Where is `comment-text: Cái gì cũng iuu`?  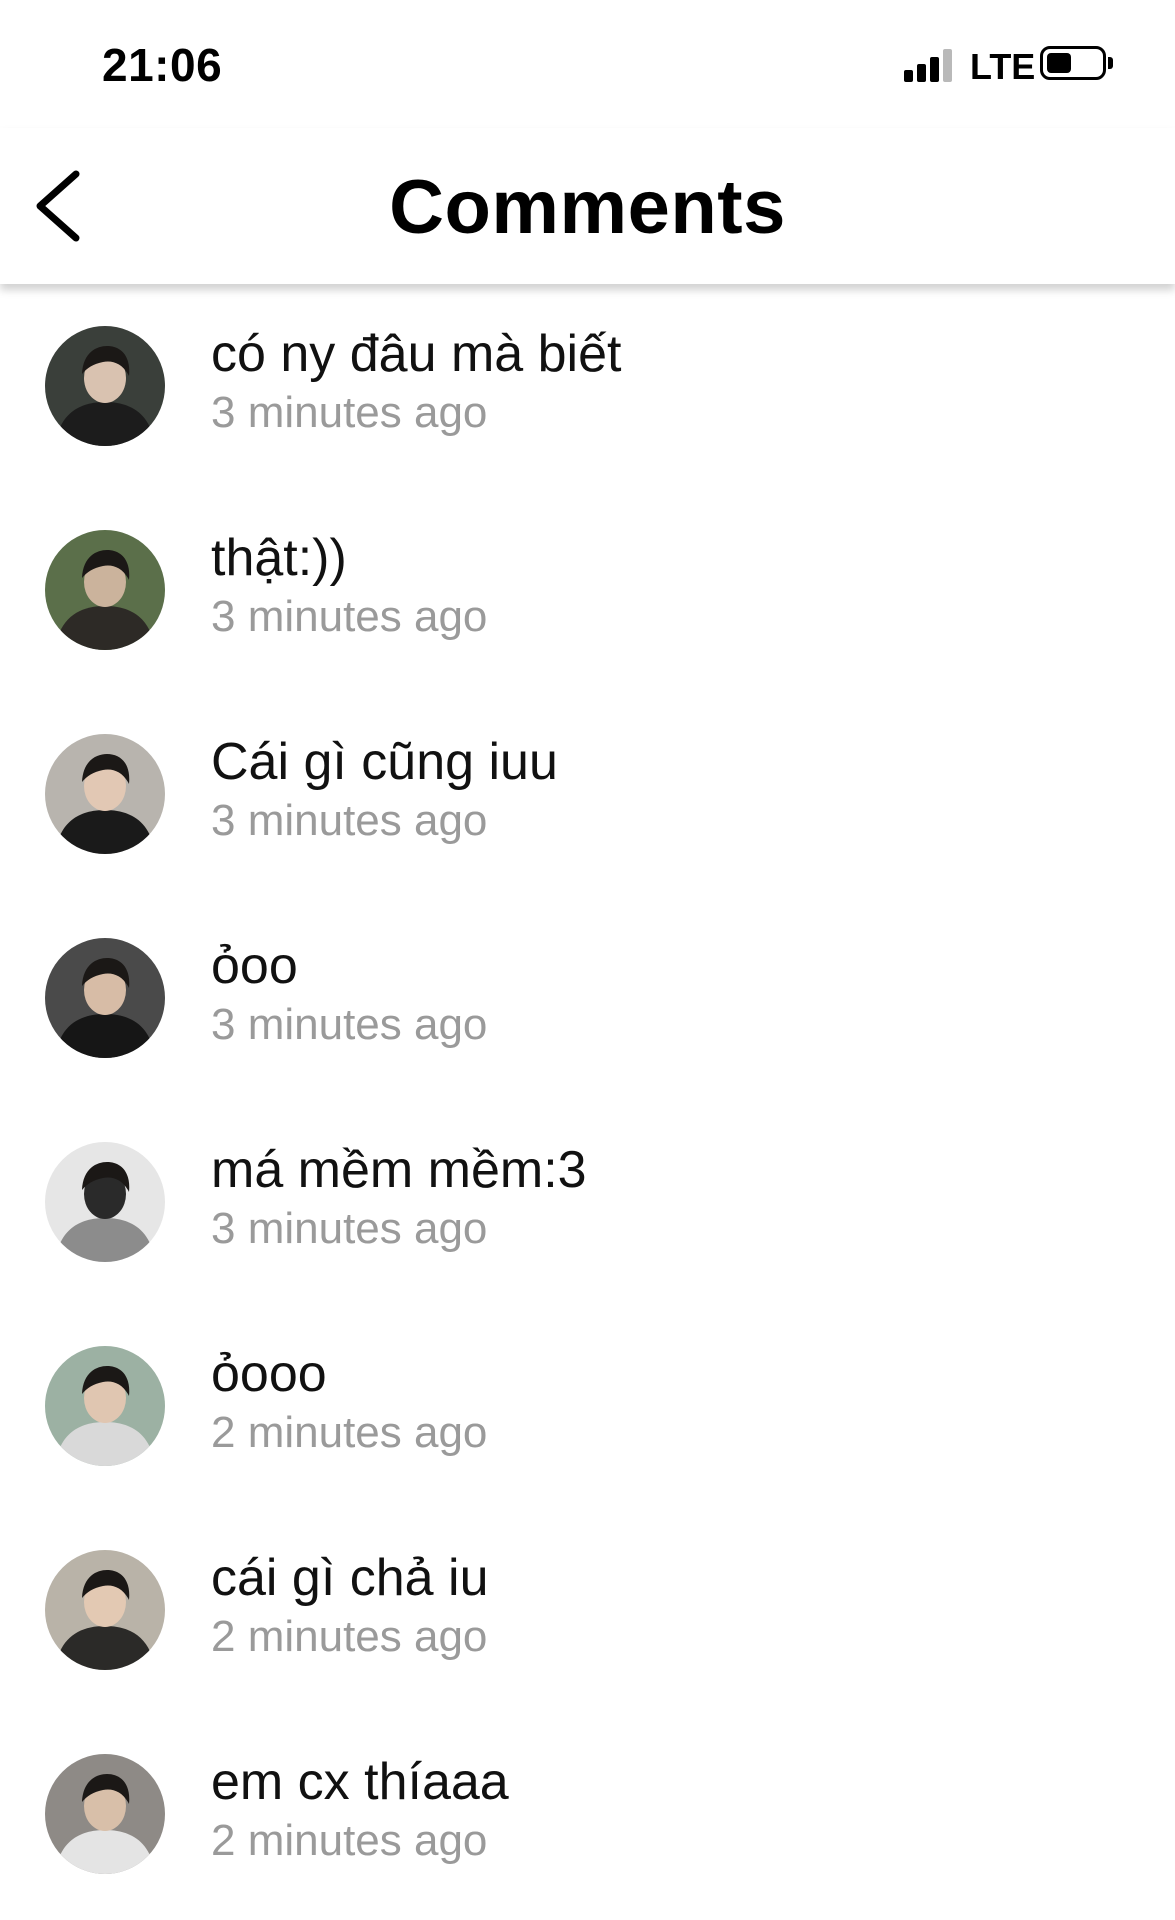
comment-text: Cái gì cũng iuu is located at coordinates (384, 762).